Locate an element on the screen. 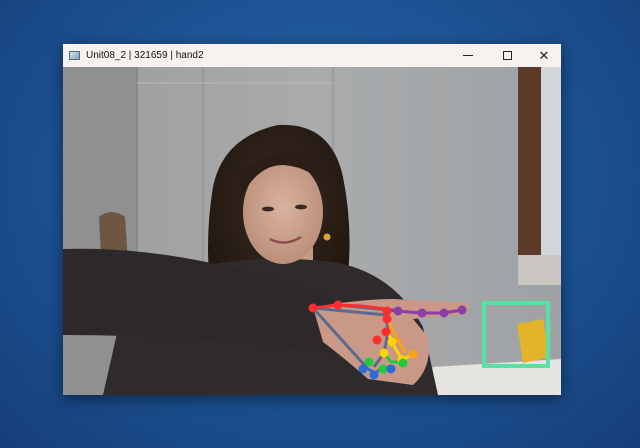 This screenshot has width=640, height=448. maximize-icon is located at coordinates (507, 55).